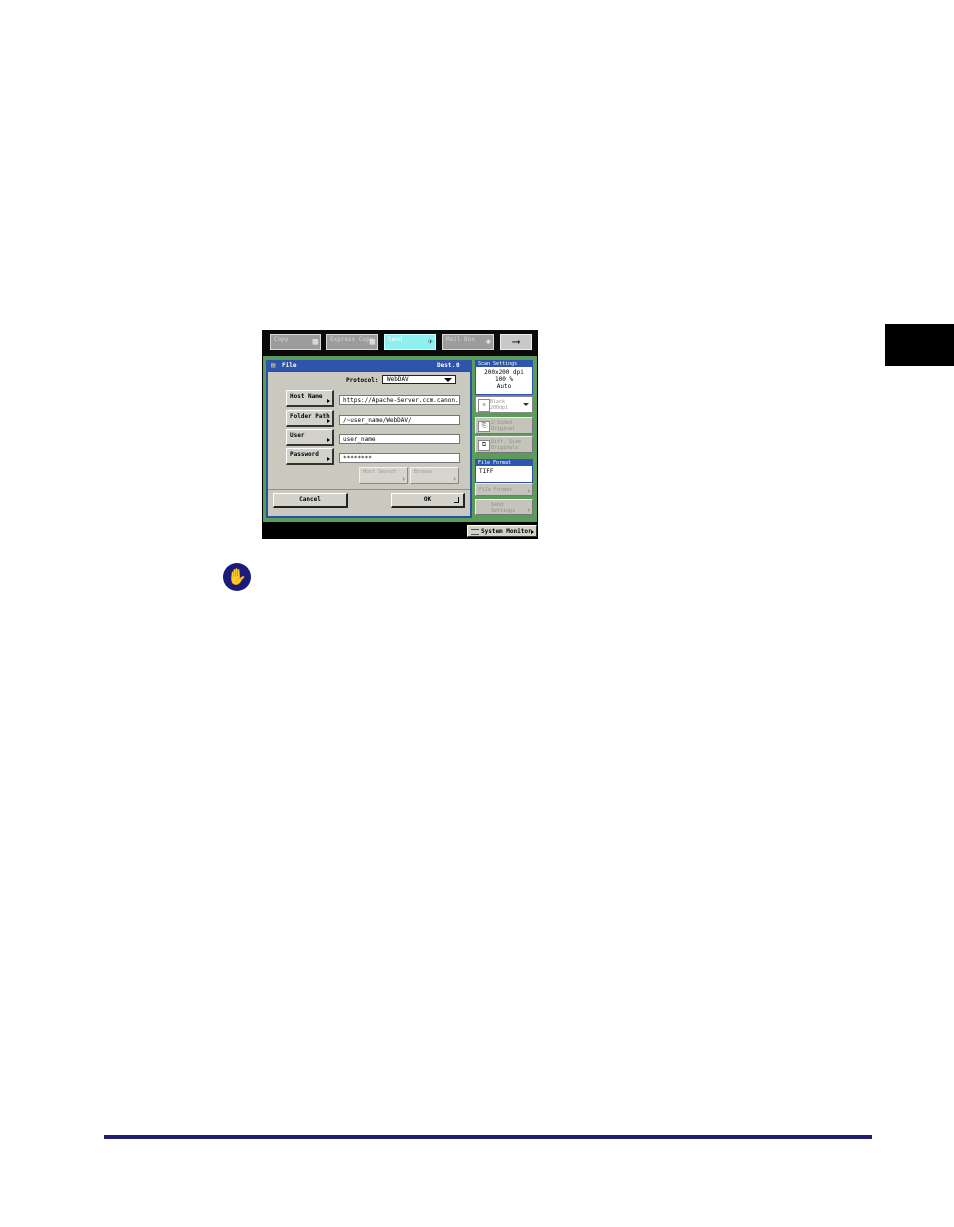 The width and height of the screenshot is (954, 1227). I want to click on cancel-label: Cancel, so click(310, 499).